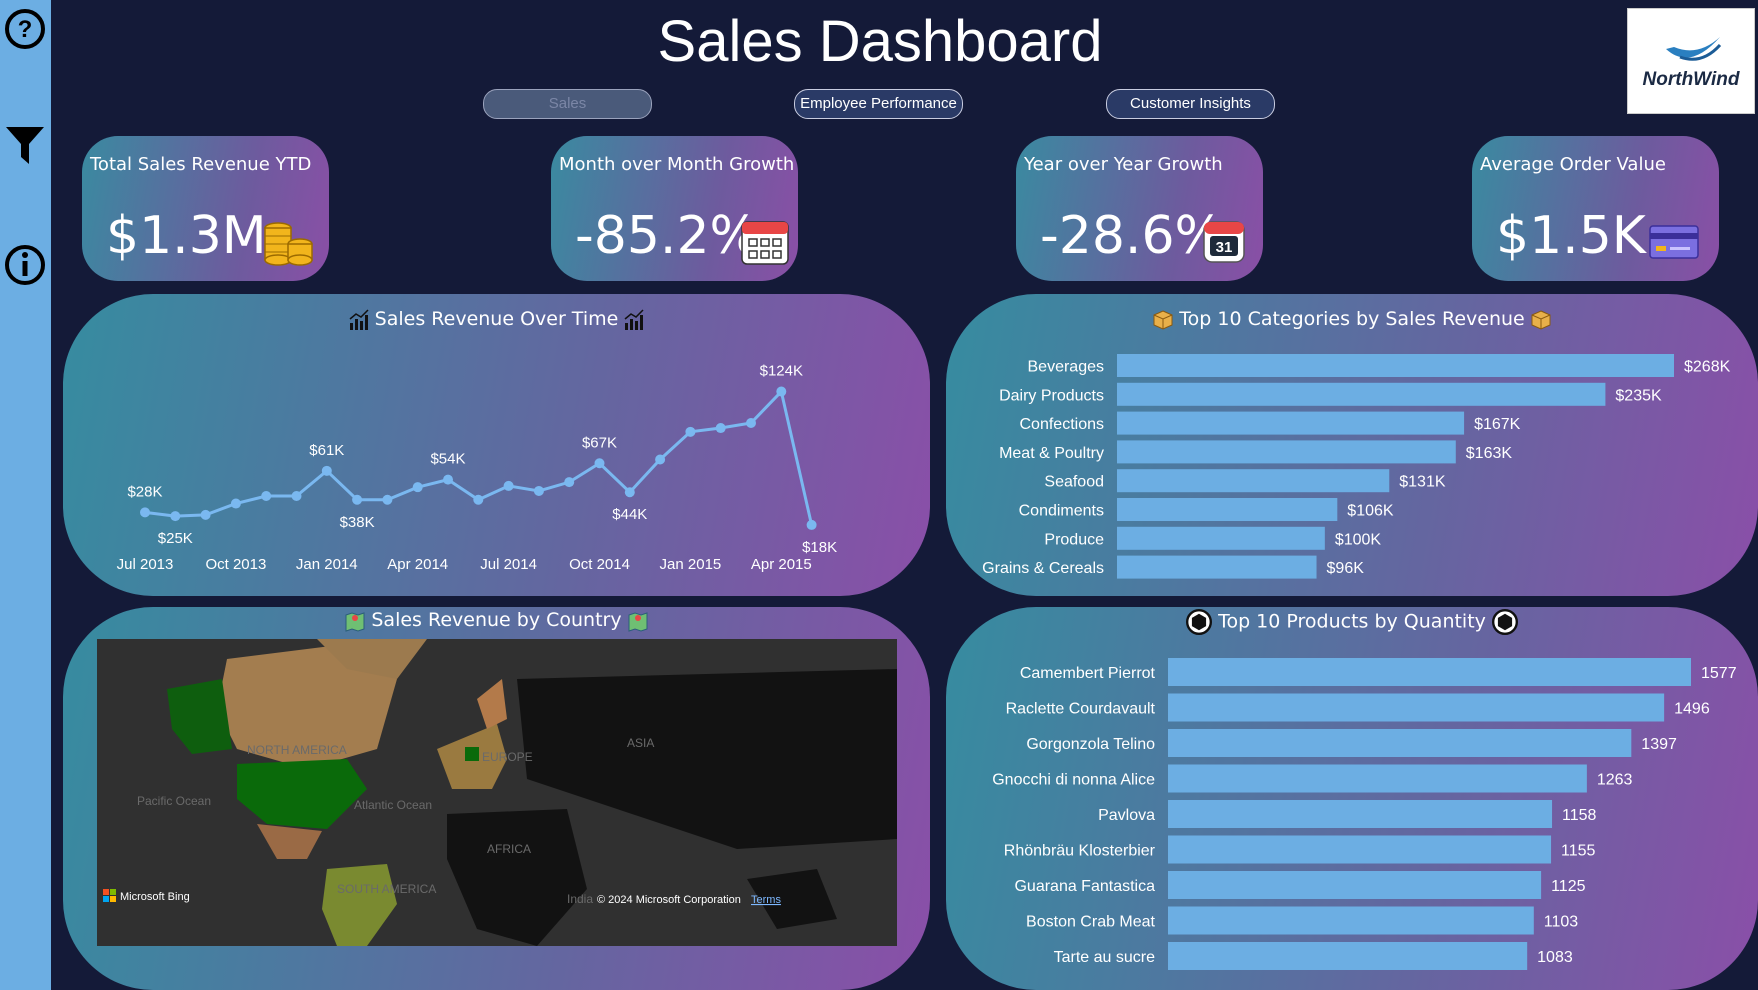 Image resolution: width=1758 pixels, height=990 pixels. I want to click on calendar-icon, so click(765, 243).